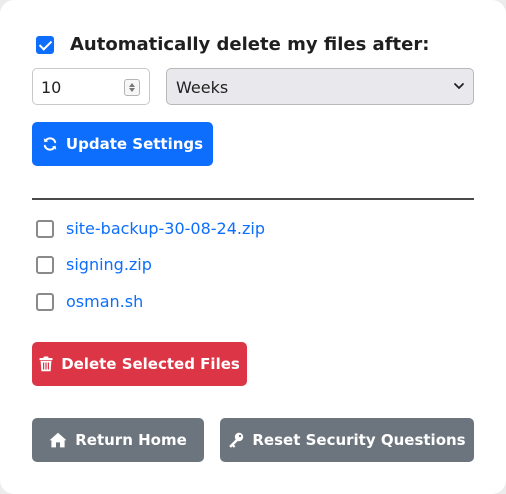 The height and width of the screenshot is (494, 506). I want to click on file-list-item: osman.sh, so click(89, 301).